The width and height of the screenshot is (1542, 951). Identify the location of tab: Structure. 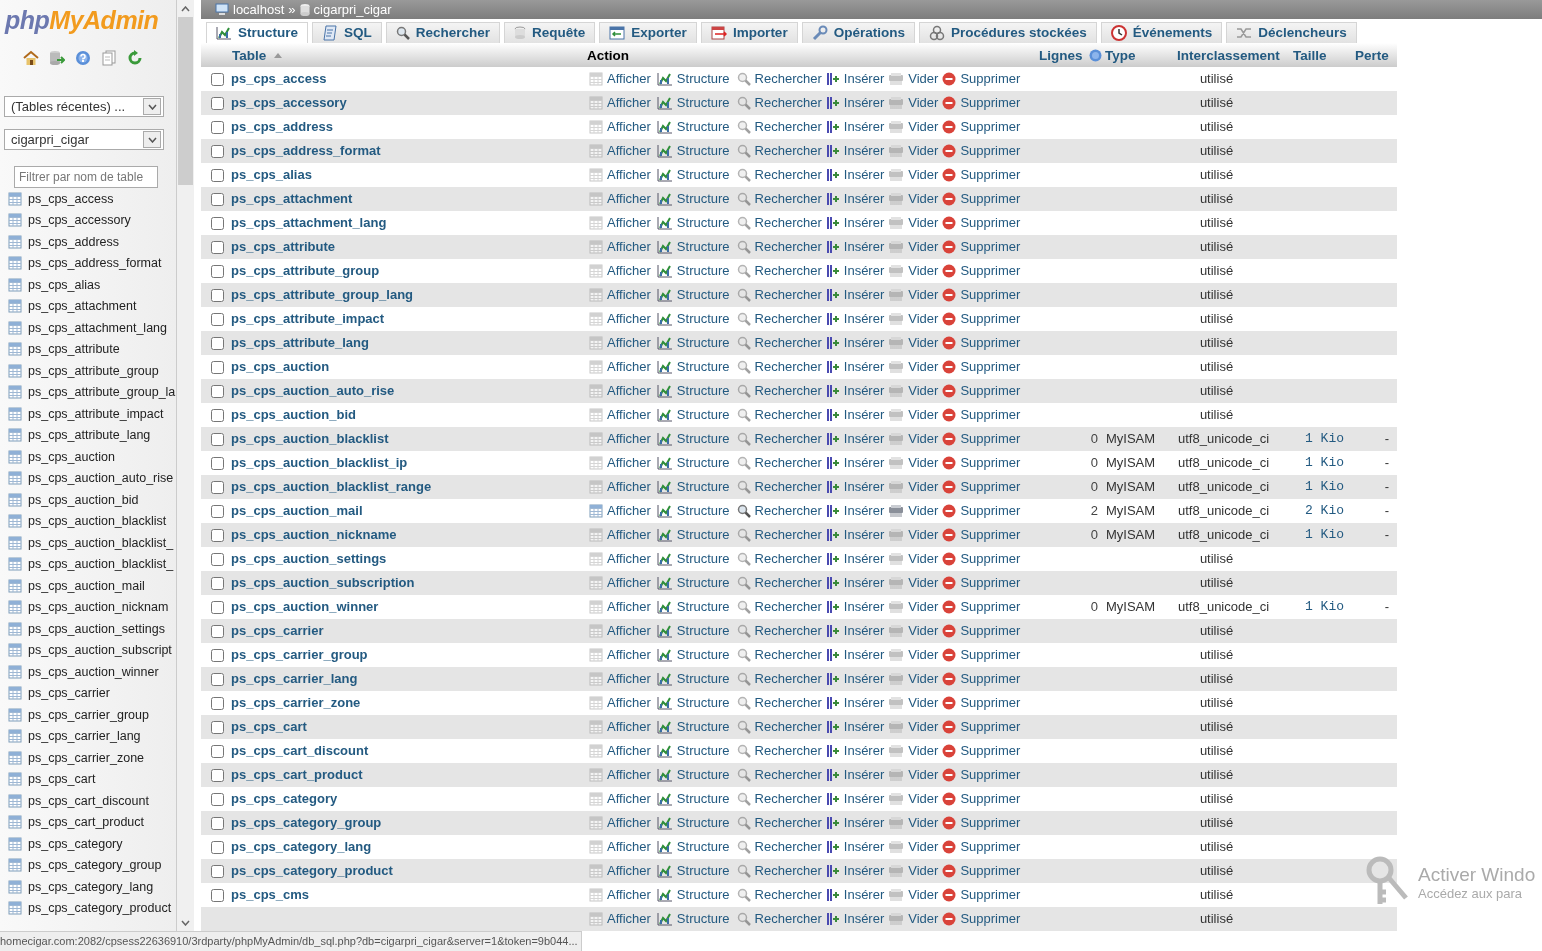
(257, 32).